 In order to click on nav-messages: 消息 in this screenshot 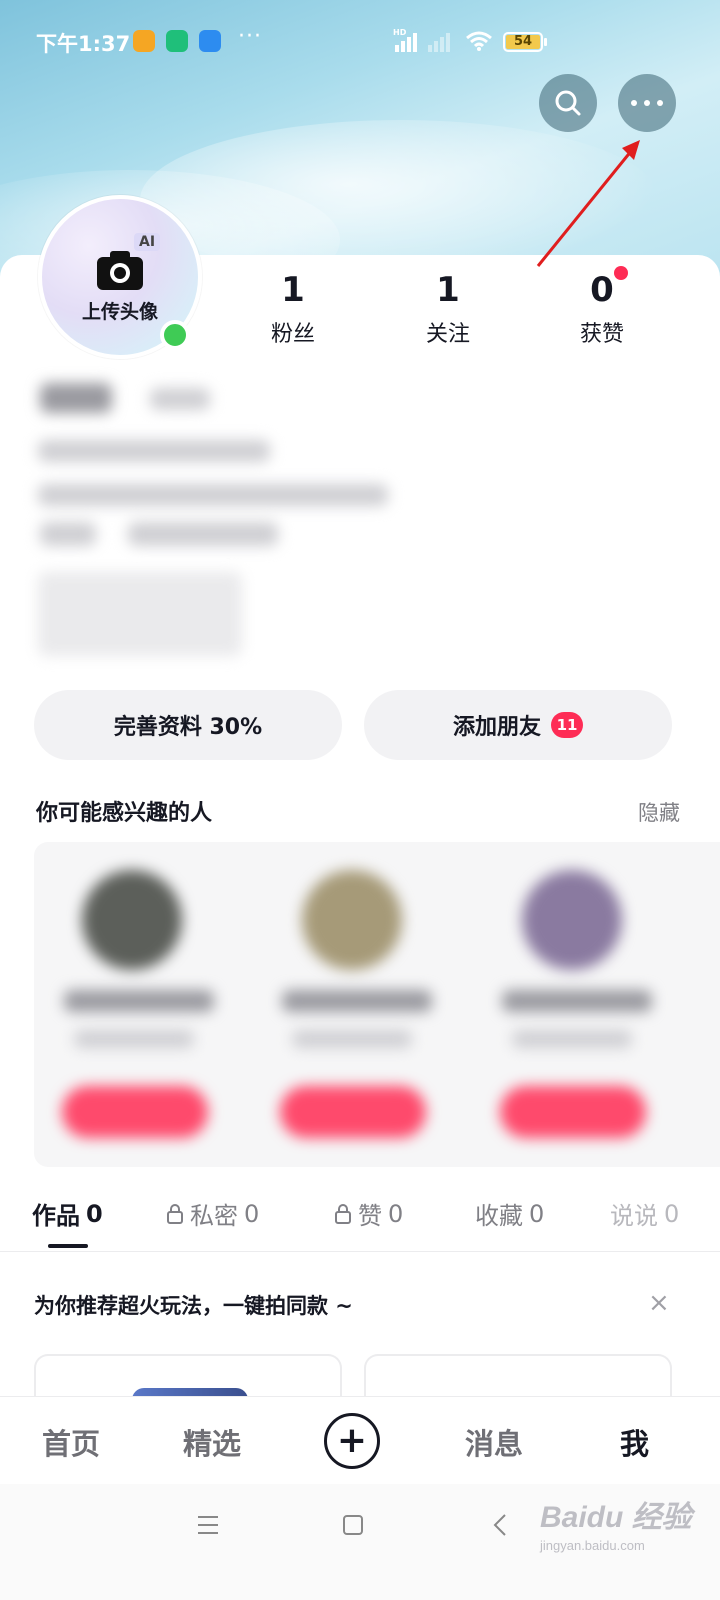, I will do `click(494, 1442)`.